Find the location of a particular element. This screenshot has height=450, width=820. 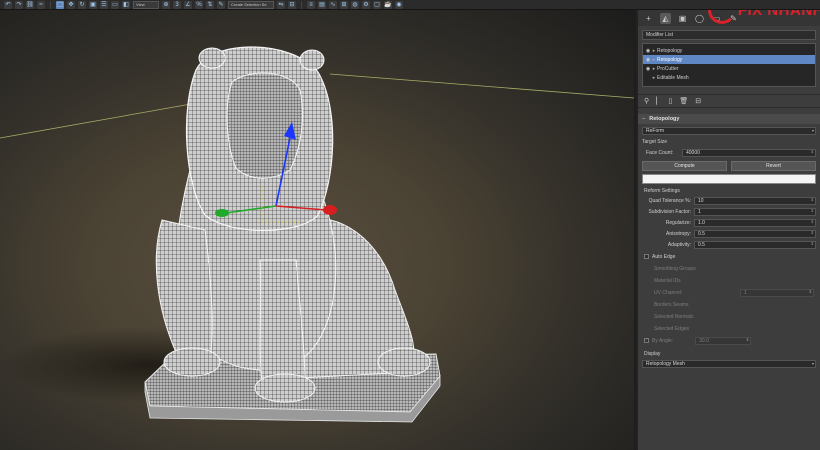

snap-icon: 3 is located at coordinates (177, 4).